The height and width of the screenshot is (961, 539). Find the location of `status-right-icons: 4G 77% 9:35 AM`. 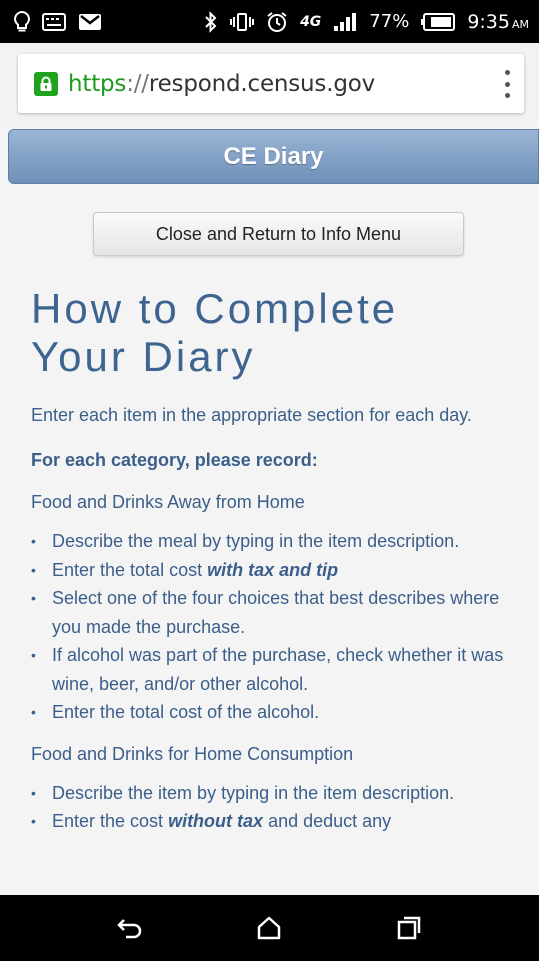

status-right-icons: 4G 77% 9:35 AM is located at coordinates (366, 22).